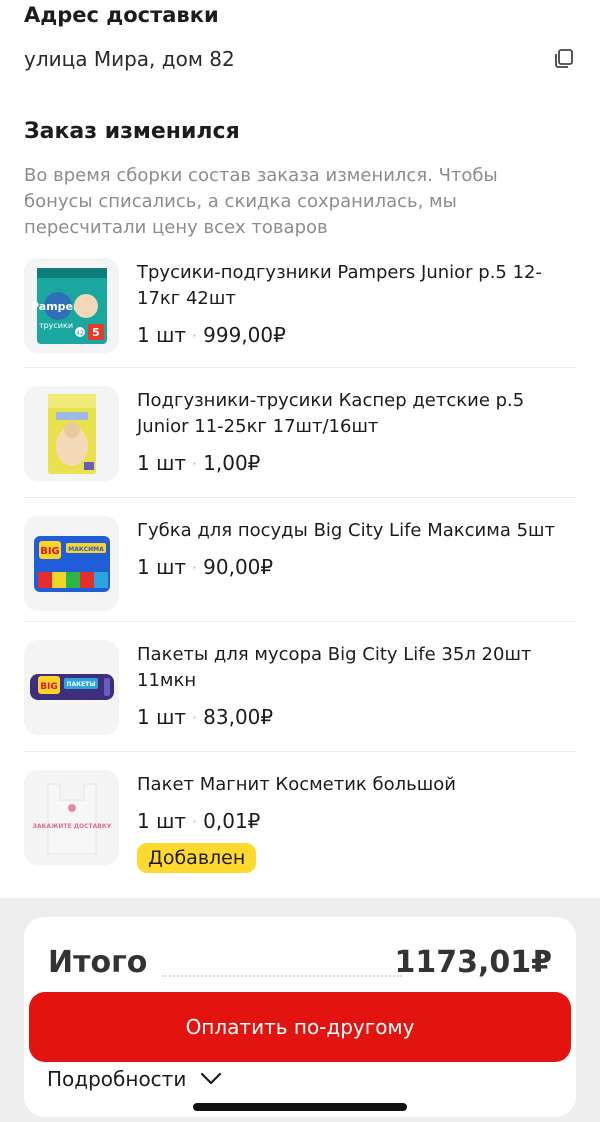  What do you see at coordinates (300, 59) in the screenshot?
I see `delivery-address-row: улица Мира, дом 82` at bounding box center [300, 59].